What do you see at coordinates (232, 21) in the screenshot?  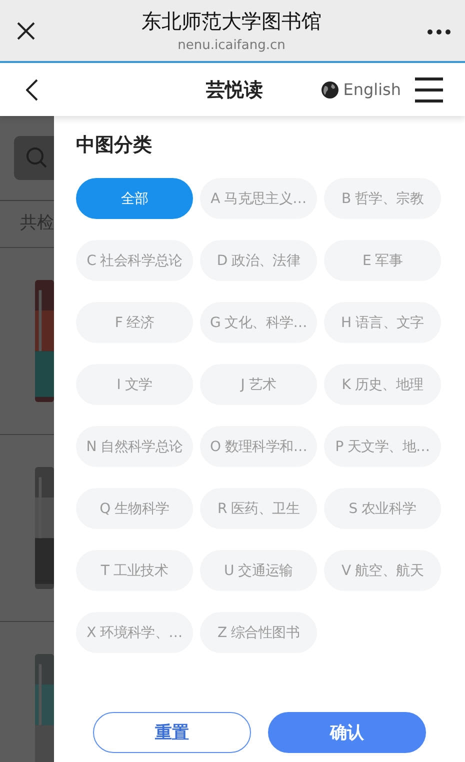 I see `page-title: 东北师范大学图书馆` at bounding box center [232, 21].